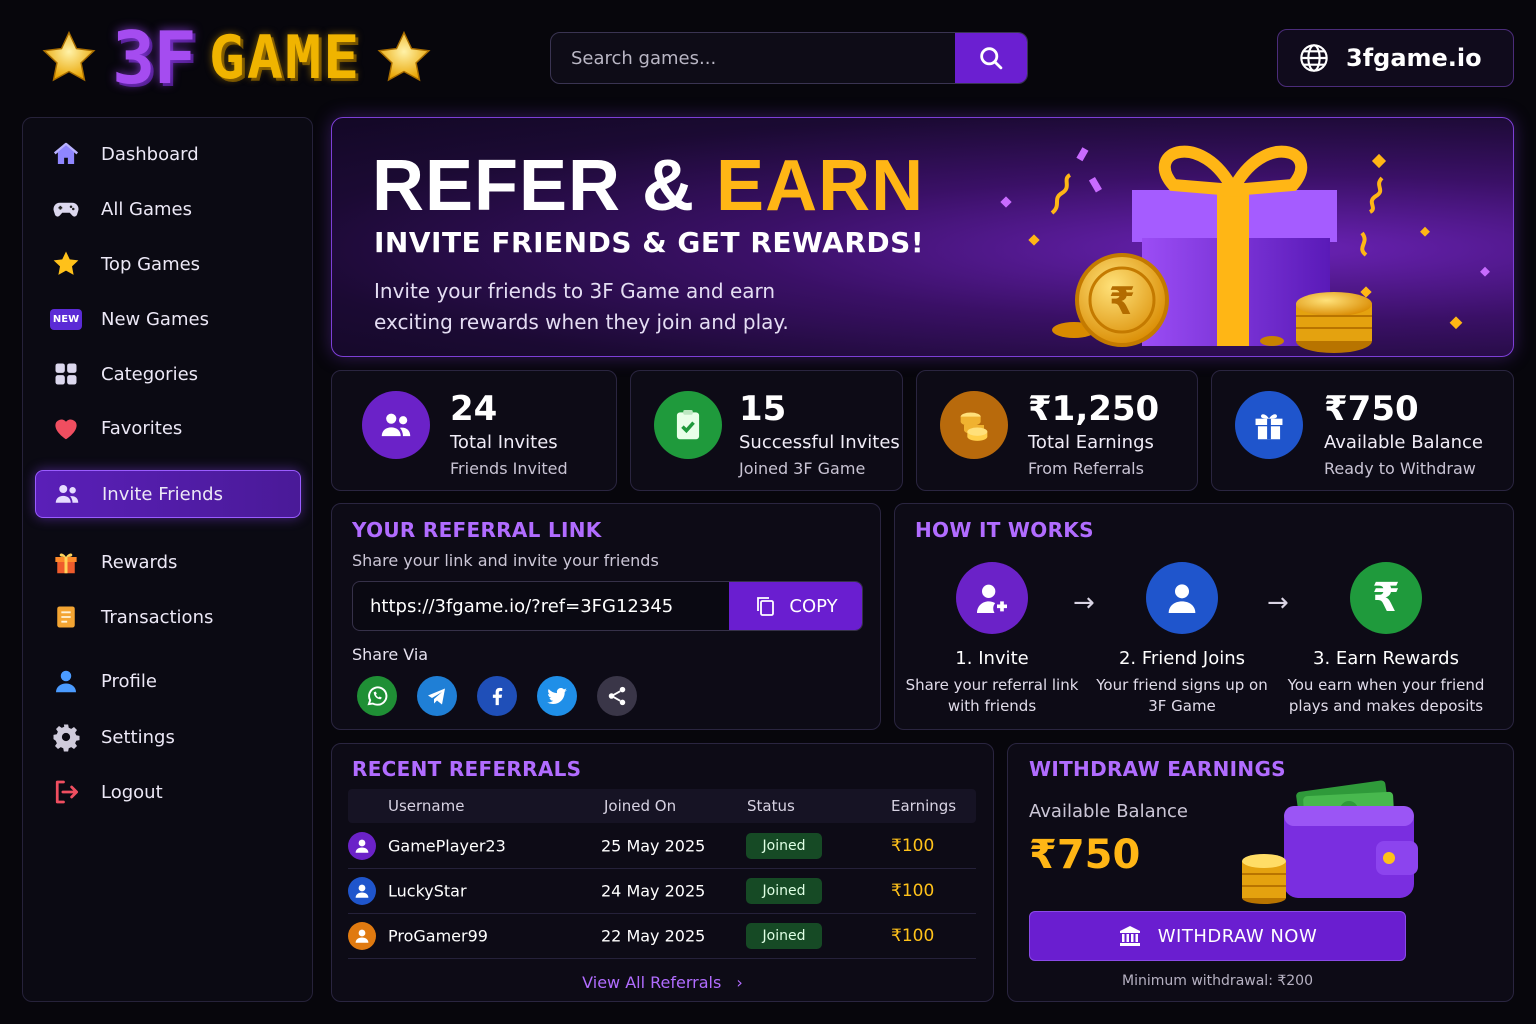  Describe the element at coordinates (1217, 936) in the screenshot. I see `withdraw-now-button: WITHDRAW NOW` at that location.